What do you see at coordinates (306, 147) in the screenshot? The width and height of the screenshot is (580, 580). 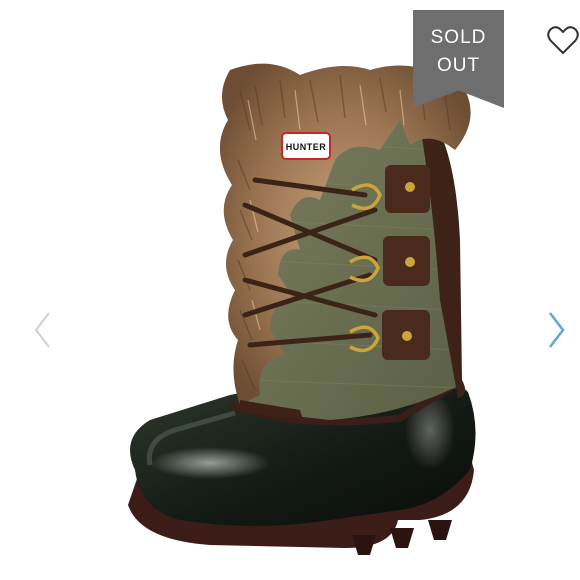 I see `brand-label: HUNTER` at bounding box center [306, 147].